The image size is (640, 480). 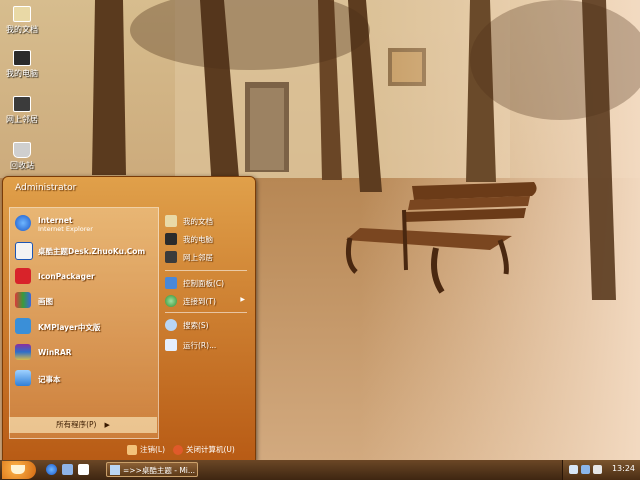 What do you see at coordinates (198, 239) in the screenshot?
I see `menu-item-label: 我的电脑` at bounding box center [198, 239].